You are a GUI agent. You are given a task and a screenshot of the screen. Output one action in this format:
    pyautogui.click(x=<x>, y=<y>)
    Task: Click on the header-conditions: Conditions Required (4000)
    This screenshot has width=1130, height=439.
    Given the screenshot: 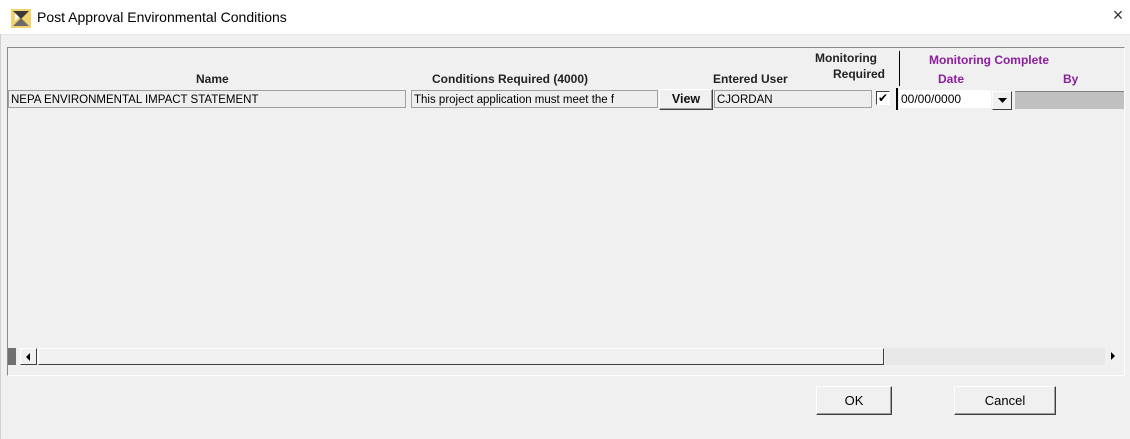 What is the action you would take?
    pyautogui.click(x=510, y=79)
    